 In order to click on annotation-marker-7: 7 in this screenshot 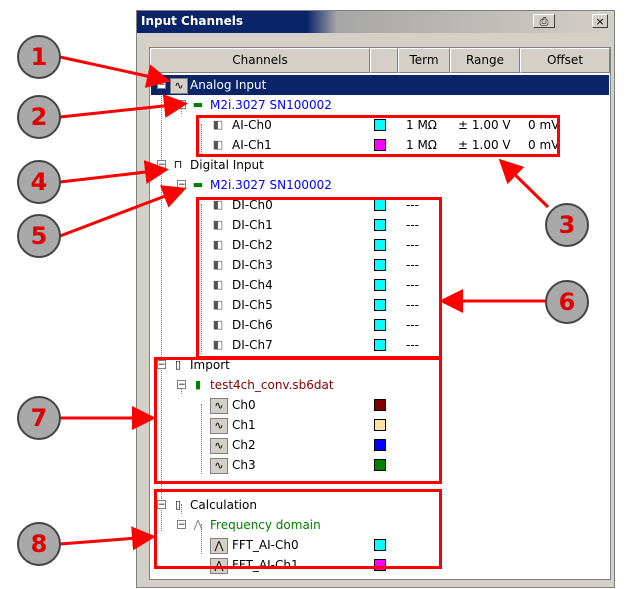, I will do `click(39, 418)`.